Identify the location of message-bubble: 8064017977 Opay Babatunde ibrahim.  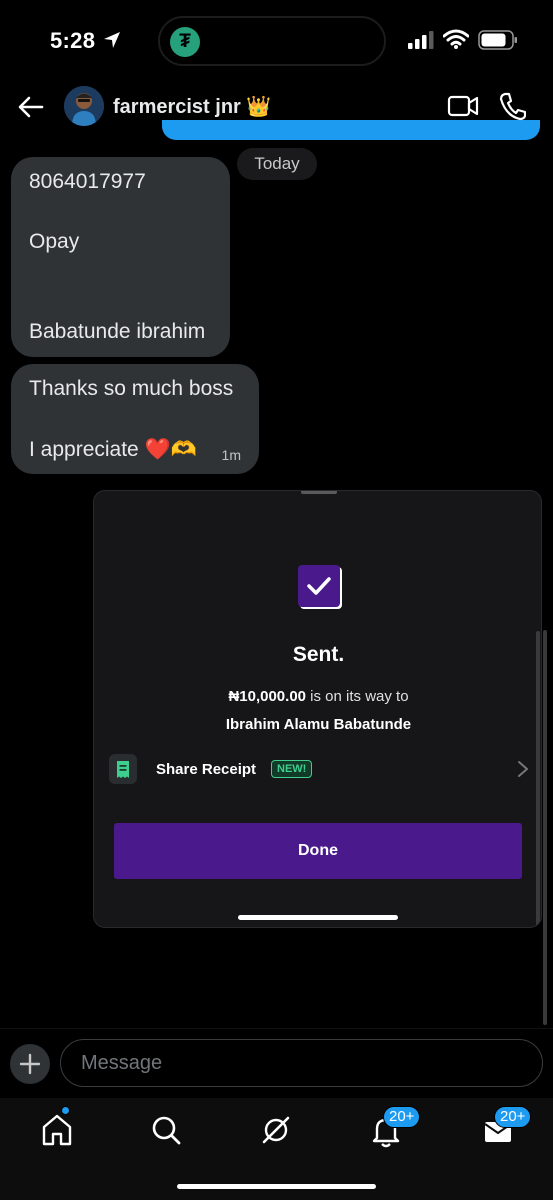
(120, 257).